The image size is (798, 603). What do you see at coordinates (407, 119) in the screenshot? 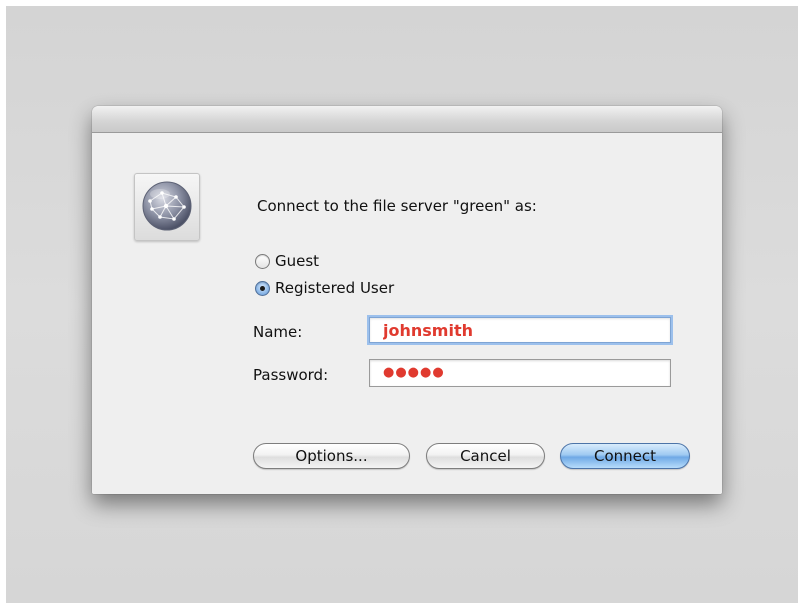
I see `dialog-titlebar` at bounding box center [407, 119].